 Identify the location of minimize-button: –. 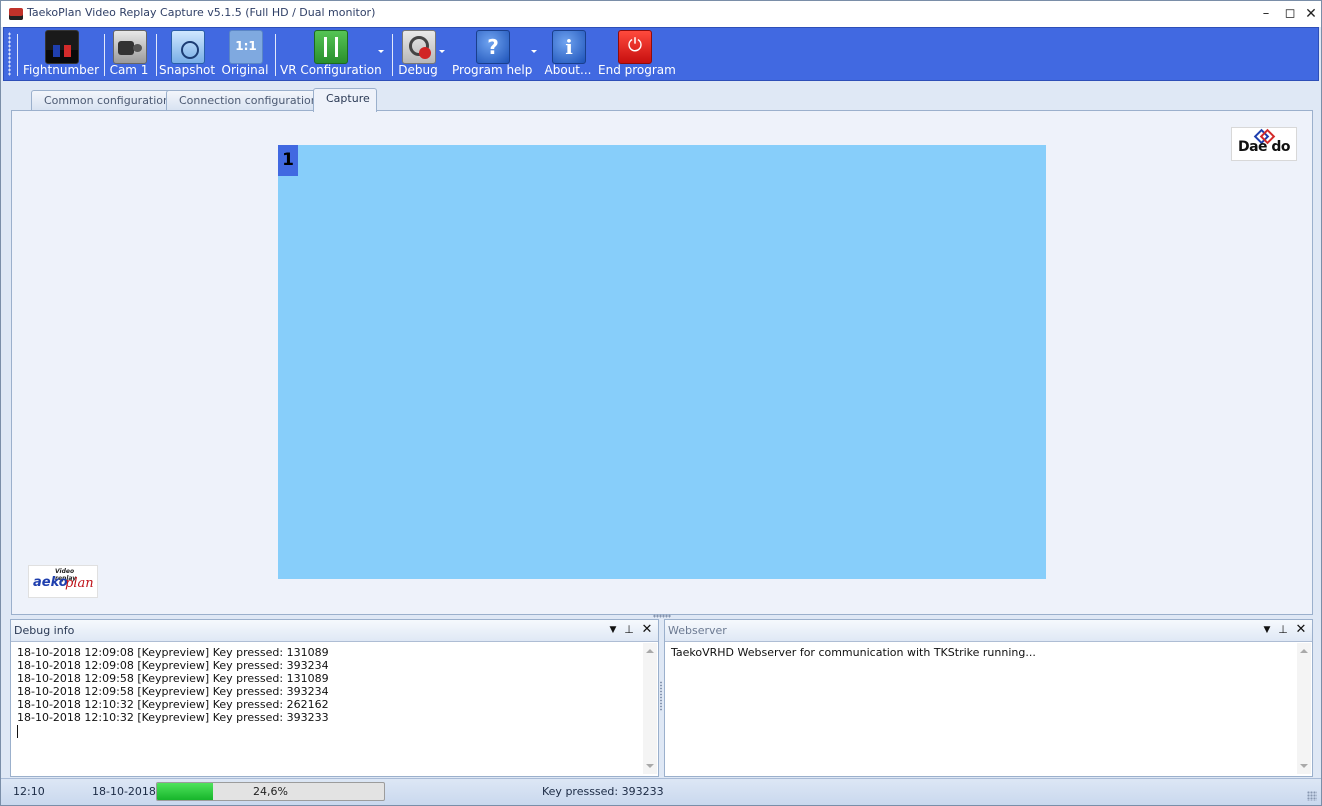
(1266, 14).